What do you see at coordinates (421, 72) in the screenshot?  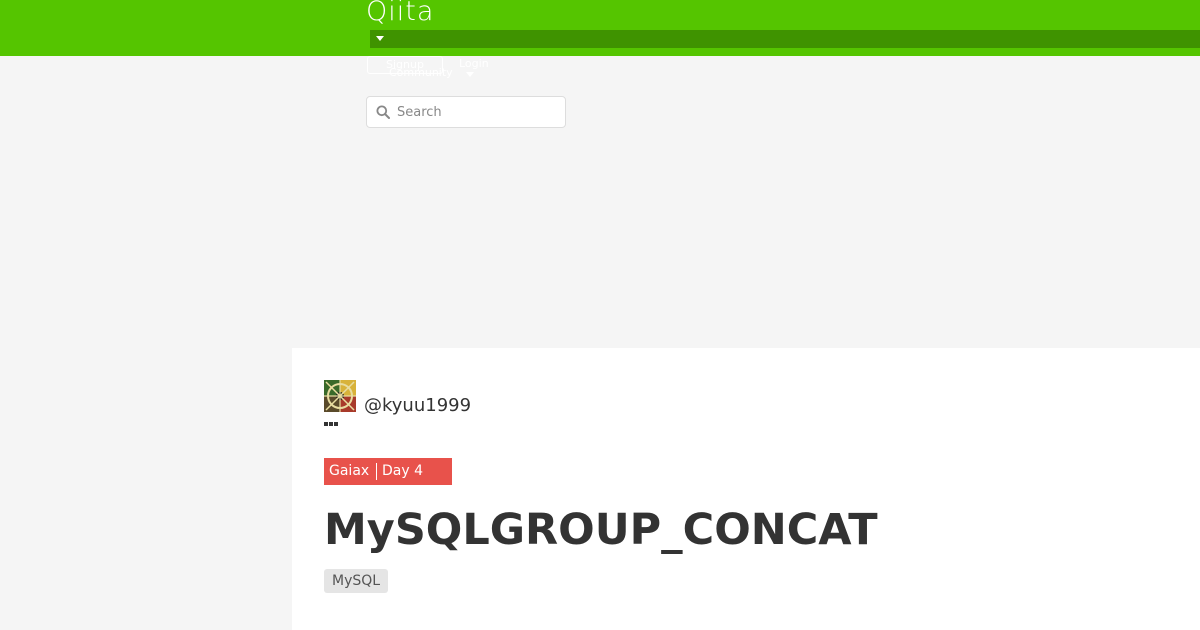 I see `community-menu: Community` at bounding box center [421, 72].